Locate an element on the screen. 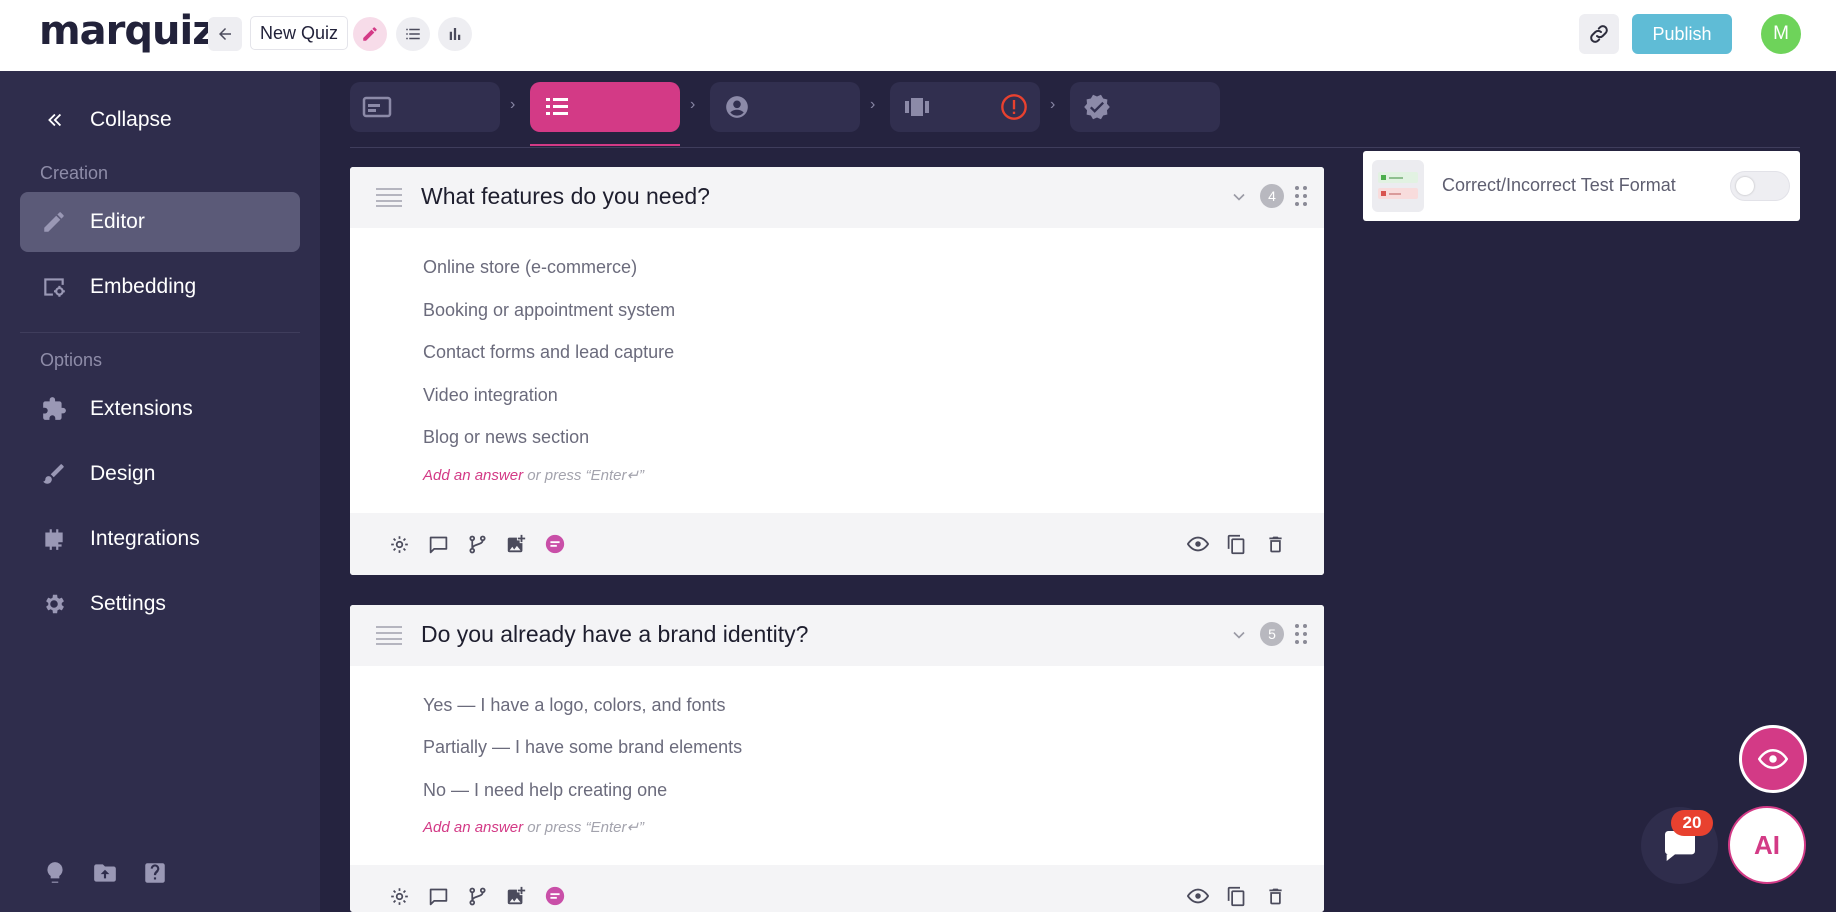  share-link-button is located at coordinates (1599, 34).